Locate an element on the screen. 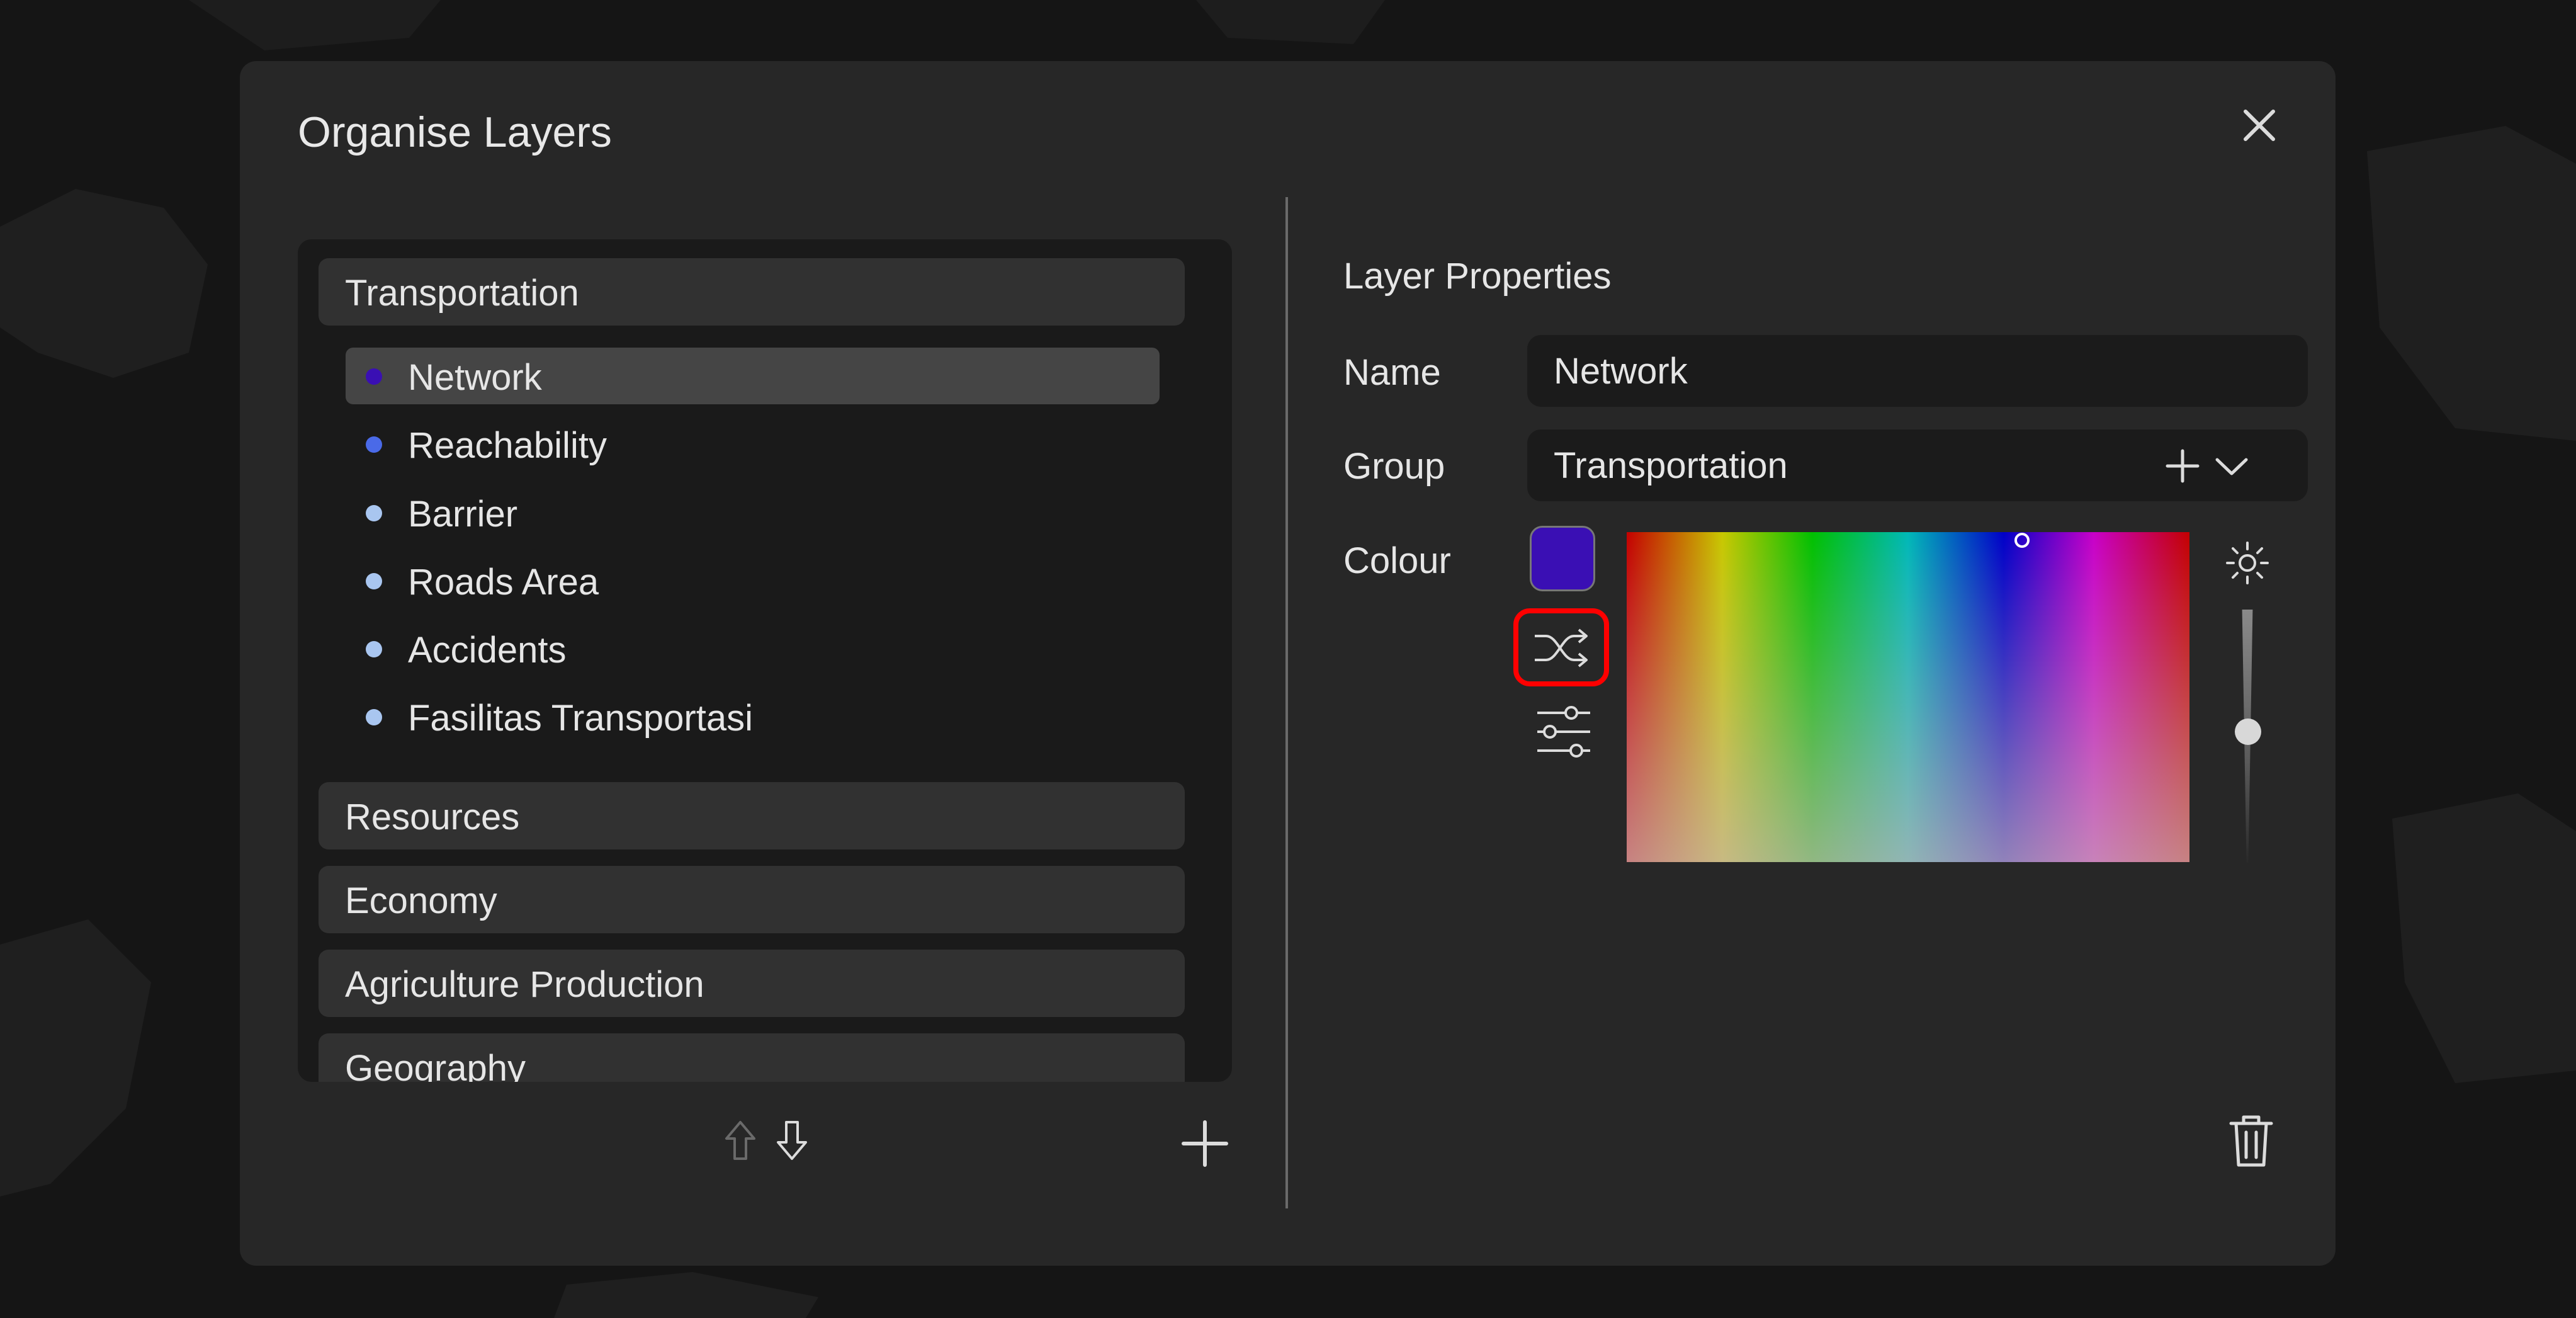  layer-item-network: Network is located at coordinates (753, 376).